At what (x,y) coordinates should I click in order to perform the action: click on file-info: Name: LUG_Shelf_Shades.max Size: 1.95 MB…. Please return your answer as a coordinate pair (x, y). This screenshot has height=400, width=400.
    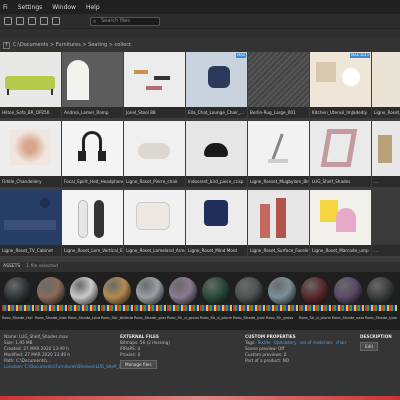
    Looking at the image, I should click on (69, 352).